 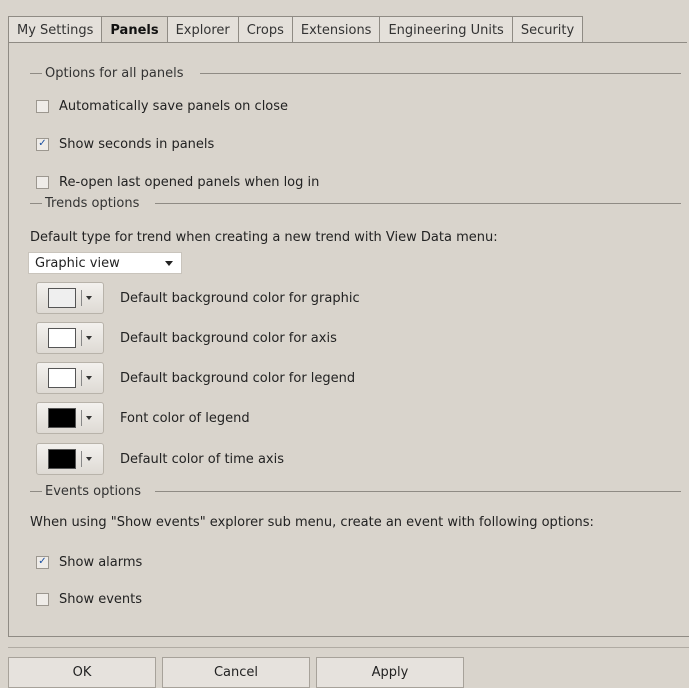 What do you see at coordinates (390, 672) in the screenshot?
I see `apply-button: Apply` at bounding box center [390, 672].